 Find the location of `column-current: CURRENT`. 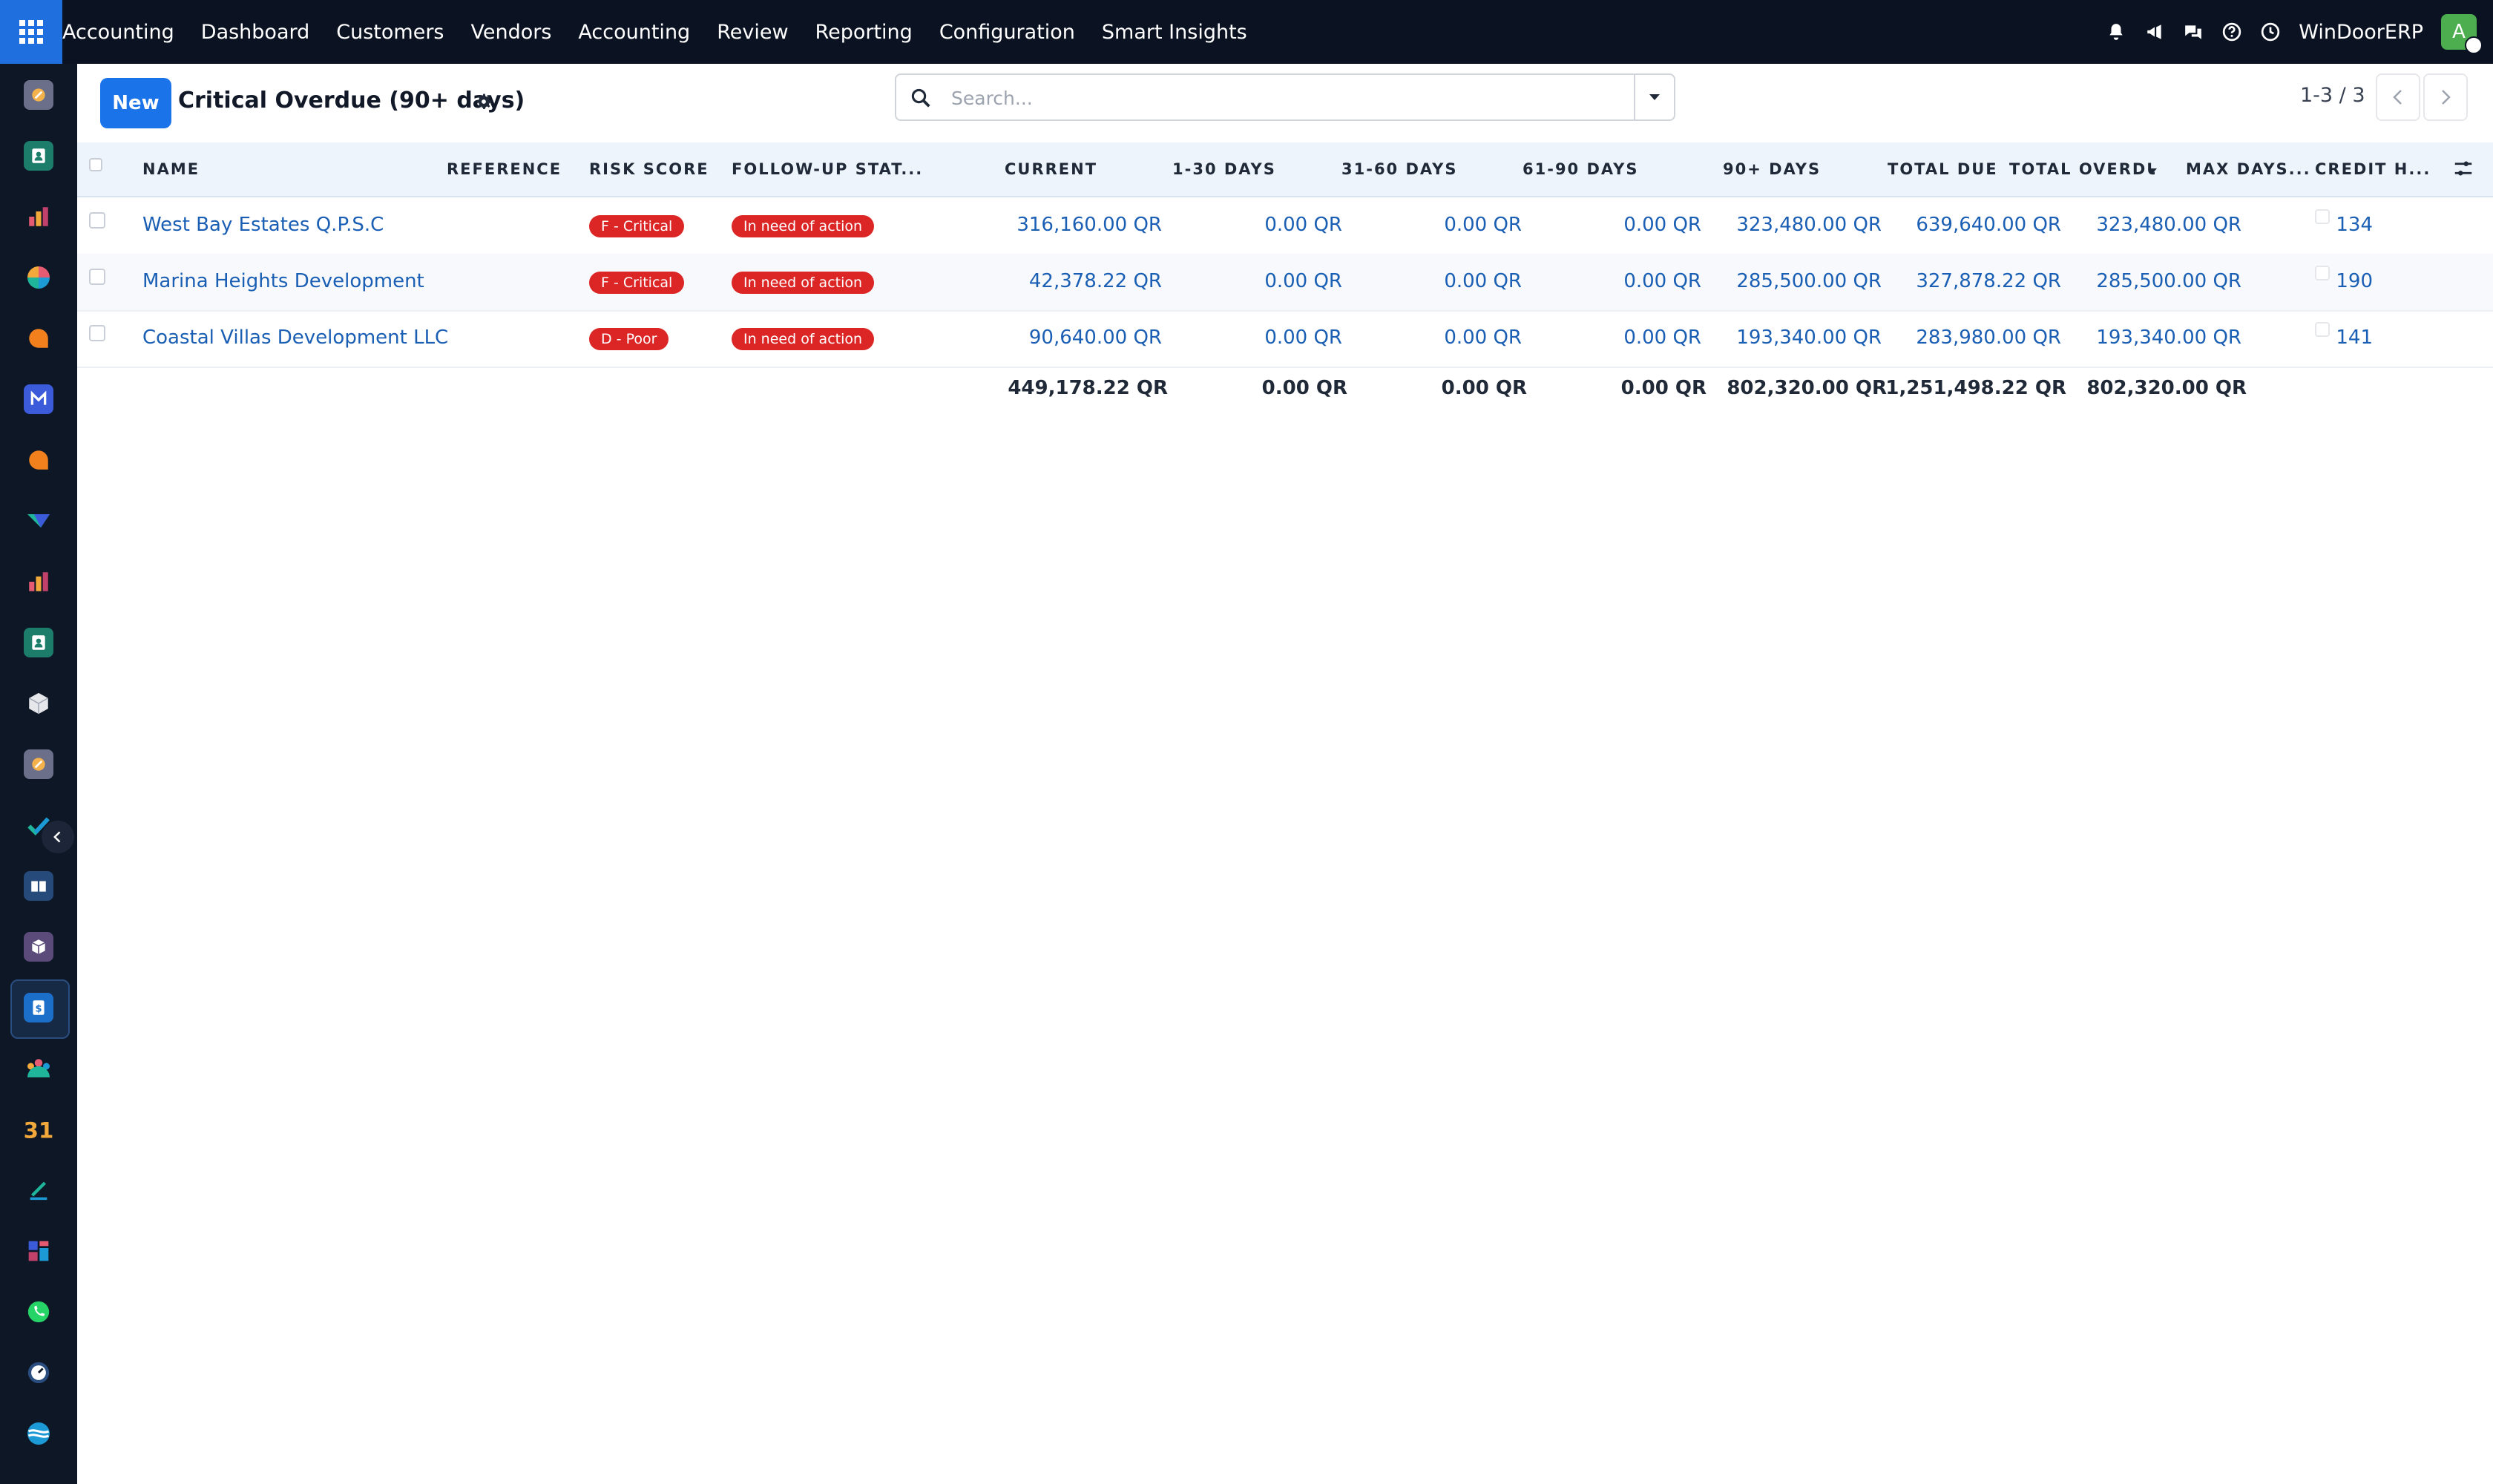

column-current: CURRENT is located at coordinates (1051, 169).